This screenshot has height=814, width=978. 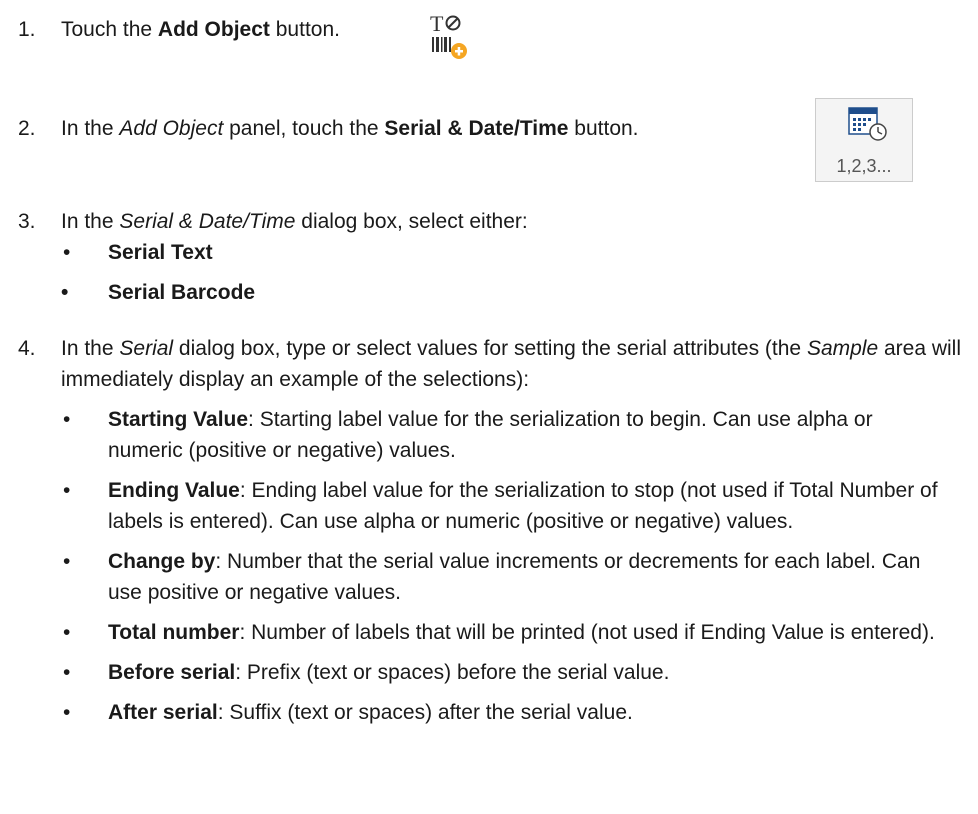 I want to click on step-term-add-object: Add Object, so click(x=213, y=29).